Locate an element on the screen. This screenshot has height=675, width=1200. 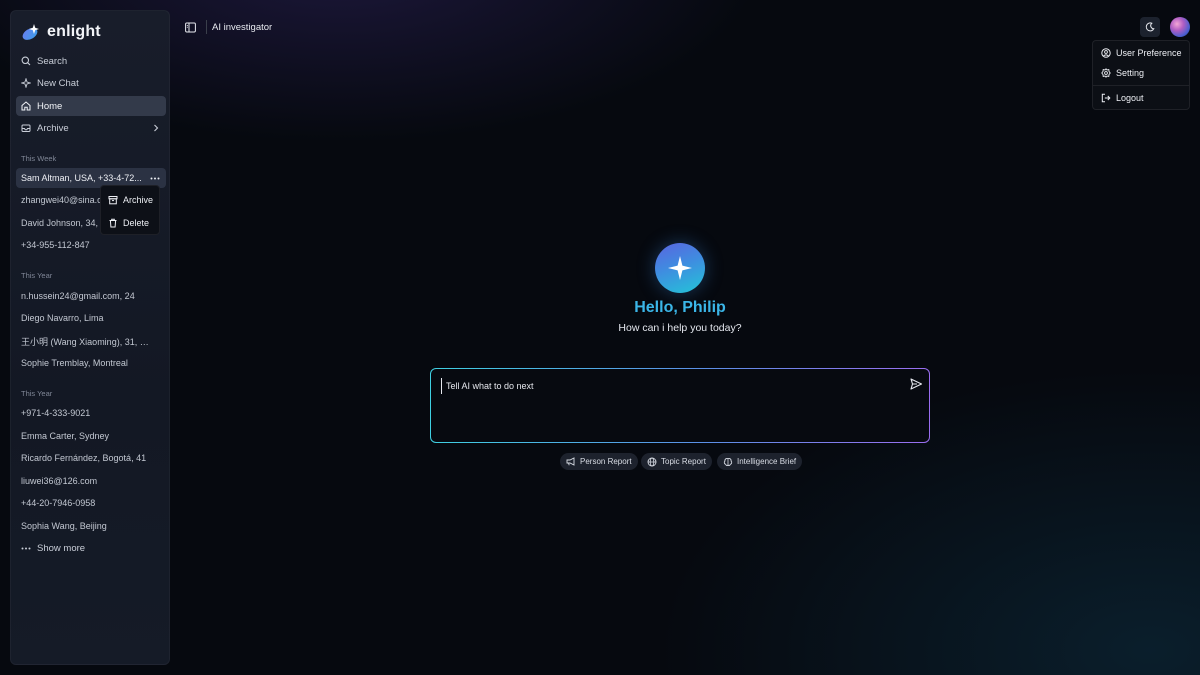
more-horizontal-icon is located at coordinates (26, 548).